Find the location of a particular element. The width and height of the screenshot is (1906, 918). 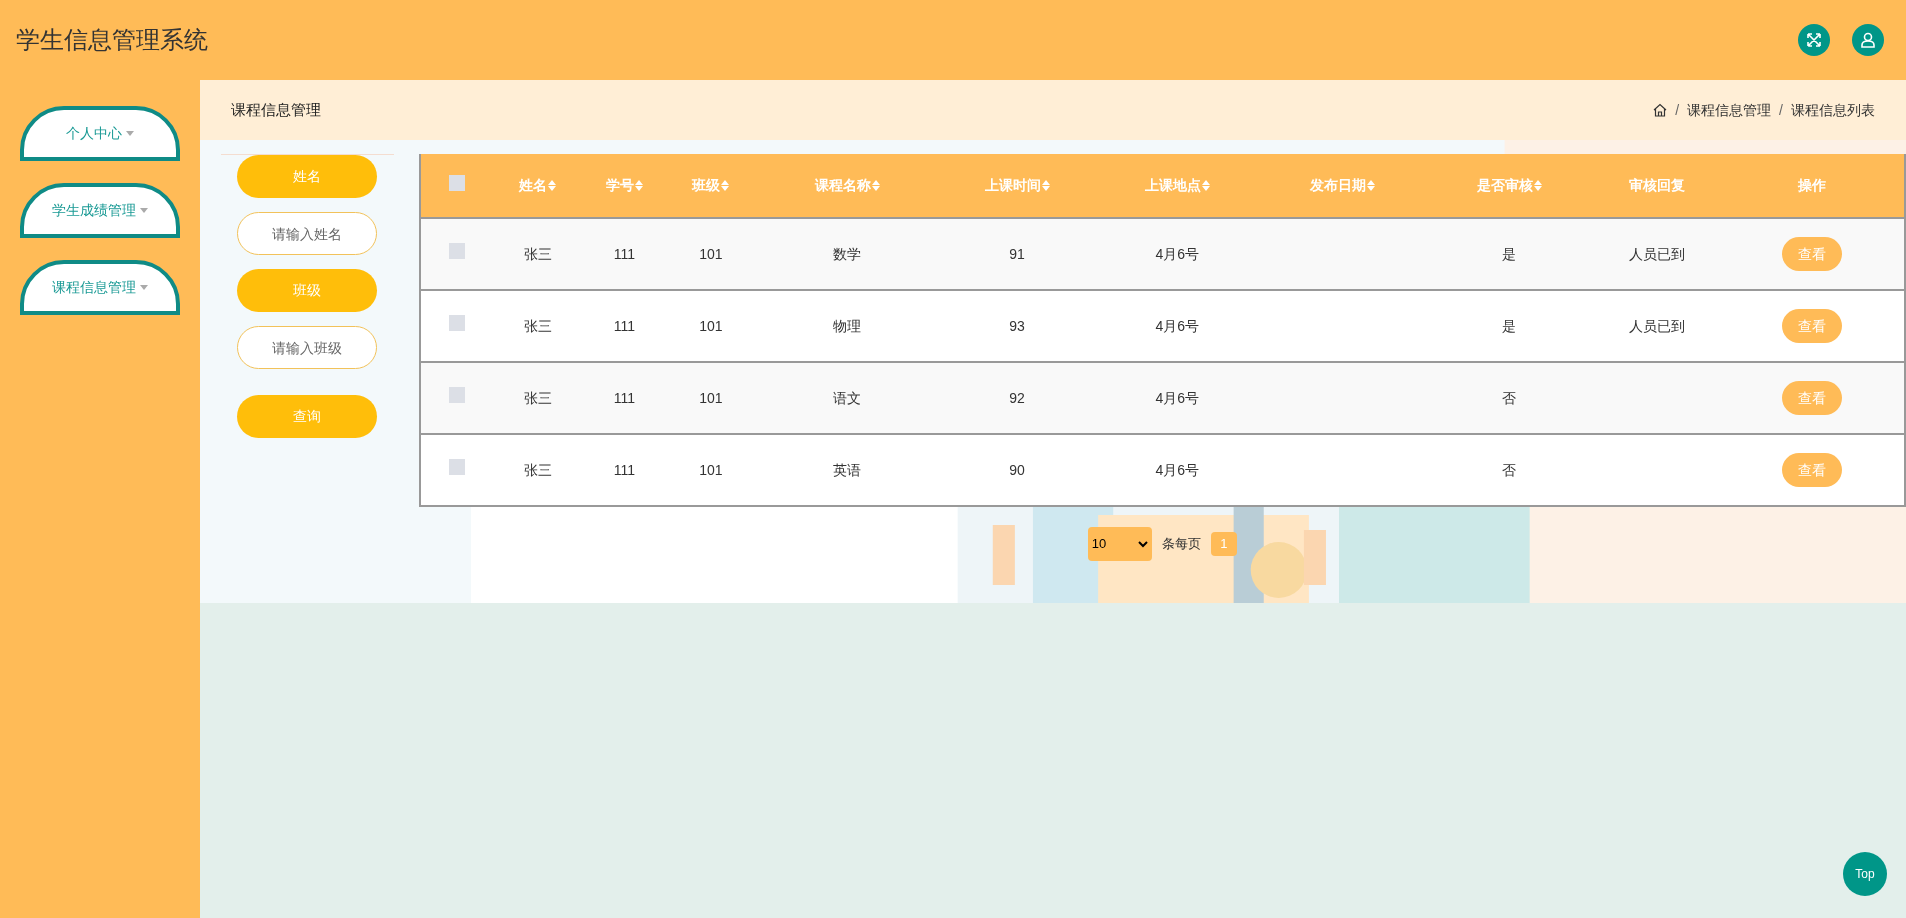

fullscreen-button is located at coordinates (1814, 40).